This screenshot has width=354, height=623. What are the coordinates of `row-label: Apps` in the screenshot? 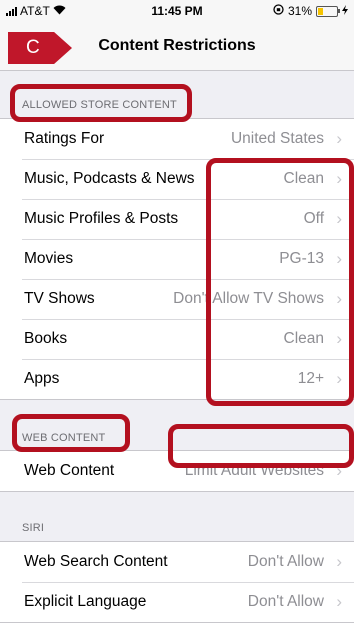 It's located at (42, 378).